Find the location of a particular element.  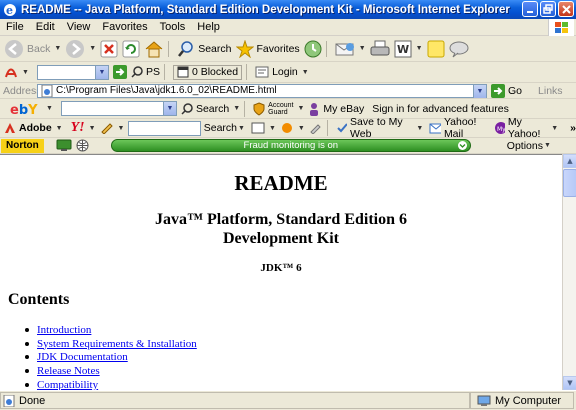

adobe-button: Adobe ▼ is located at coordinates (33, 128).